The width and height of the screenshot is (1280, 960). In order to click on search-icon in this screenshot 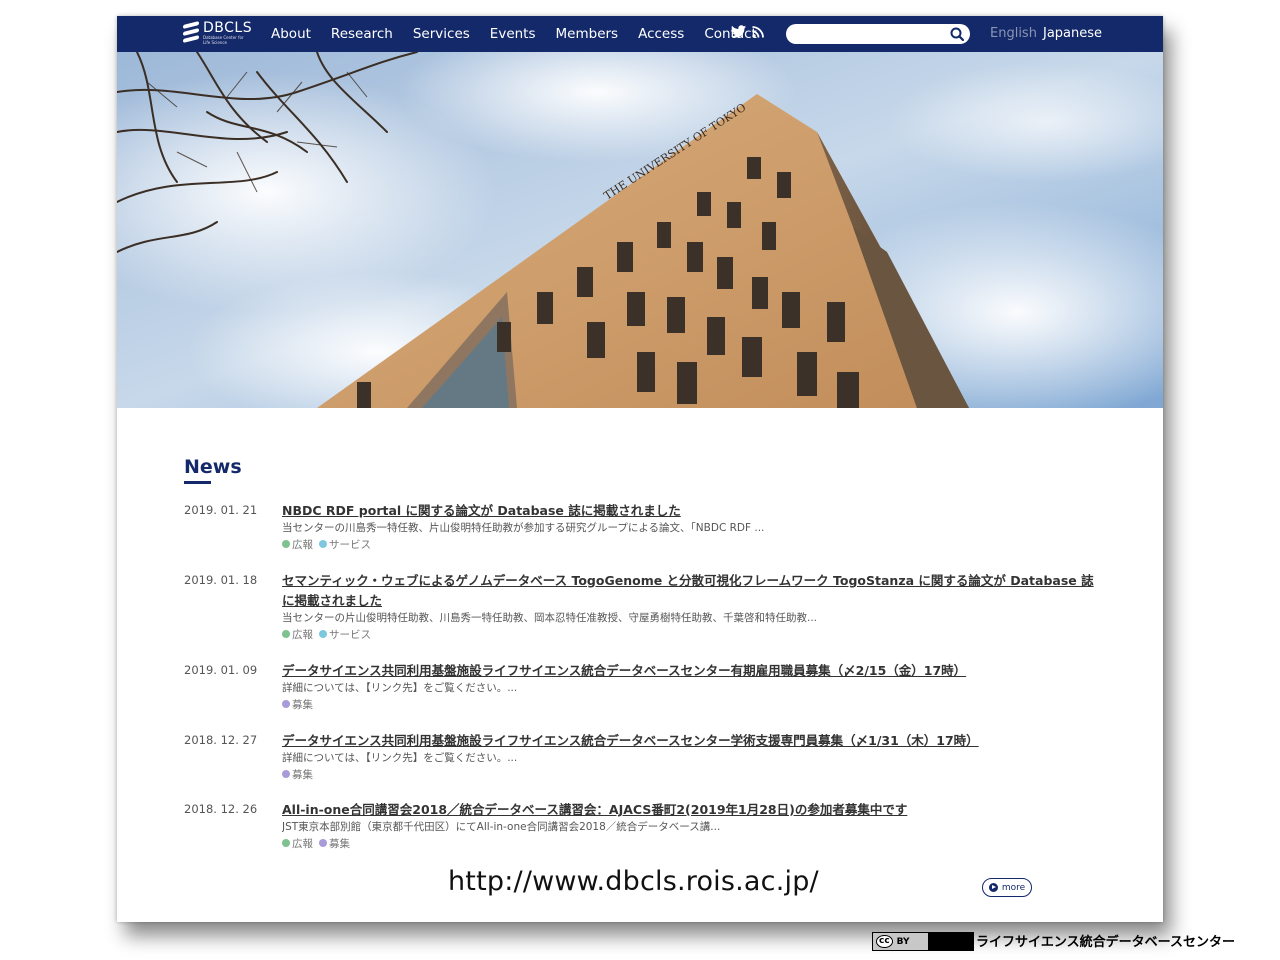, I will do `click(957, 34)`.